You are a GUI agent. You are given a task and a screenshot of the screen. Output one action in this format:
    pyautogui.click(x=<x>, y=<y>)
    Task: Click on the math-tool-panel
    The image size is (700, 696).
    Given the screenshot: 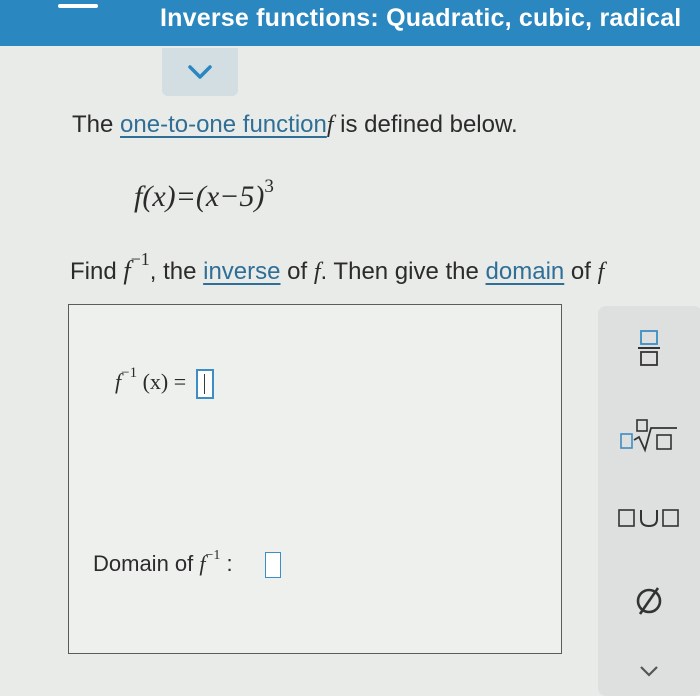 What is the action you would take?
    pyautogui.click(x=649, y=501)
    